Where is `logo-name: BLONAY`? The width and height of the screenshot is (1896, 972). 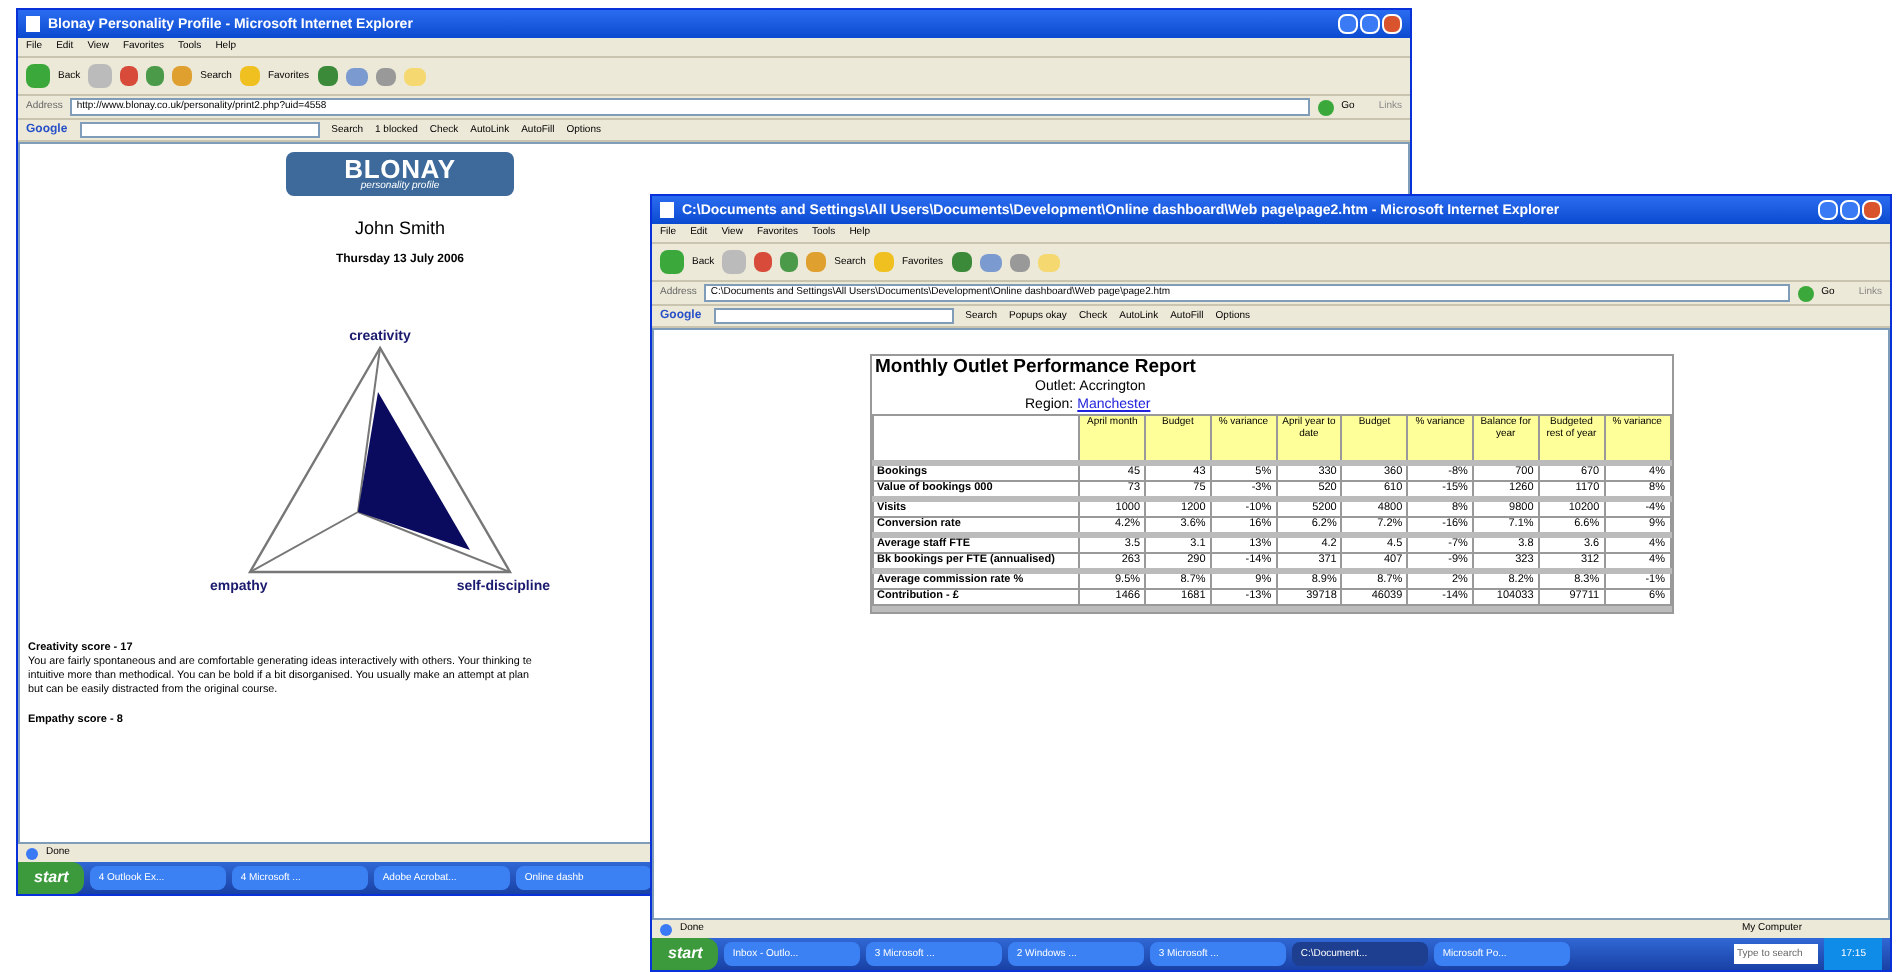
logo-name: BLONAY is located at coordinates (400, 169).